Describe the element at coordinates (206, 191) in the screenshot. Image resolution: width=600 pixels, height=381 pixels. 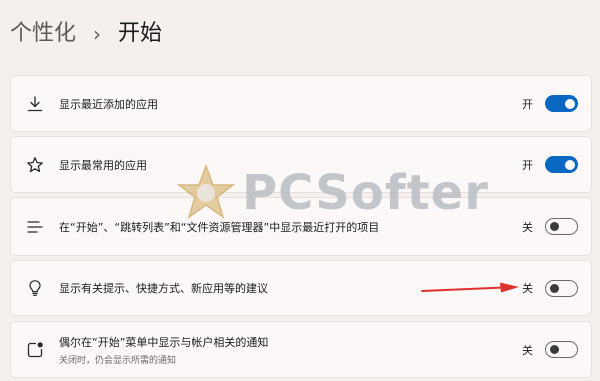
I see `star-logo-icon` at that location.